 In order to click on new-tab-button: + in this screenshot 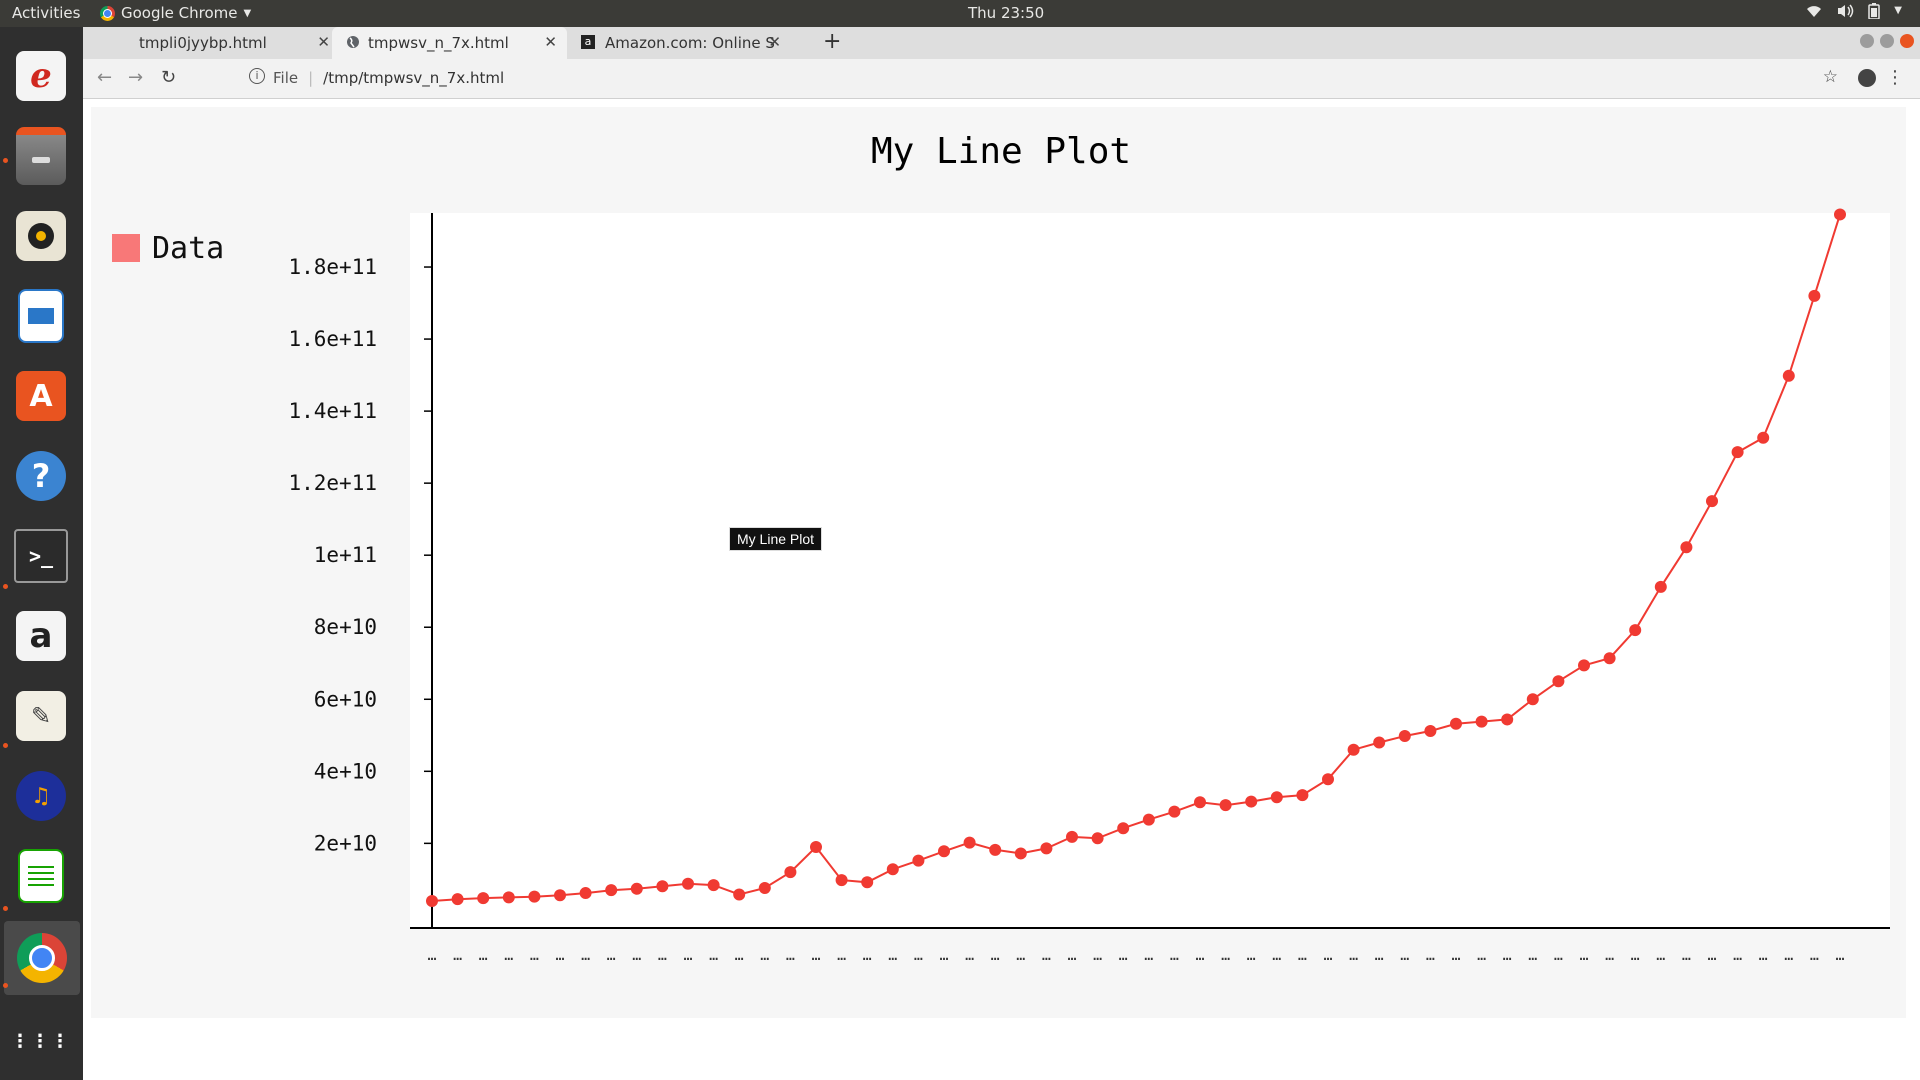, I will do `click(832, 41)`.